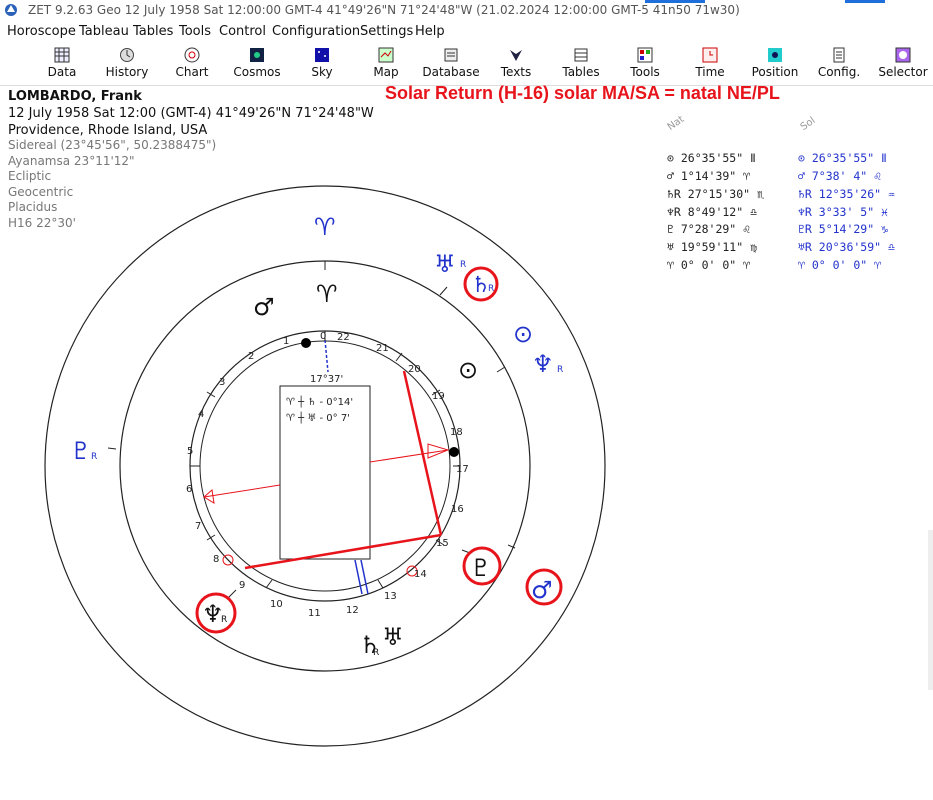 Image resolution: width=933 pixels, height=800 pixels. What do you see at coordinates (242, 585) in the screenshot?
I see `house-number: 9` at bounding box center [242, 585].